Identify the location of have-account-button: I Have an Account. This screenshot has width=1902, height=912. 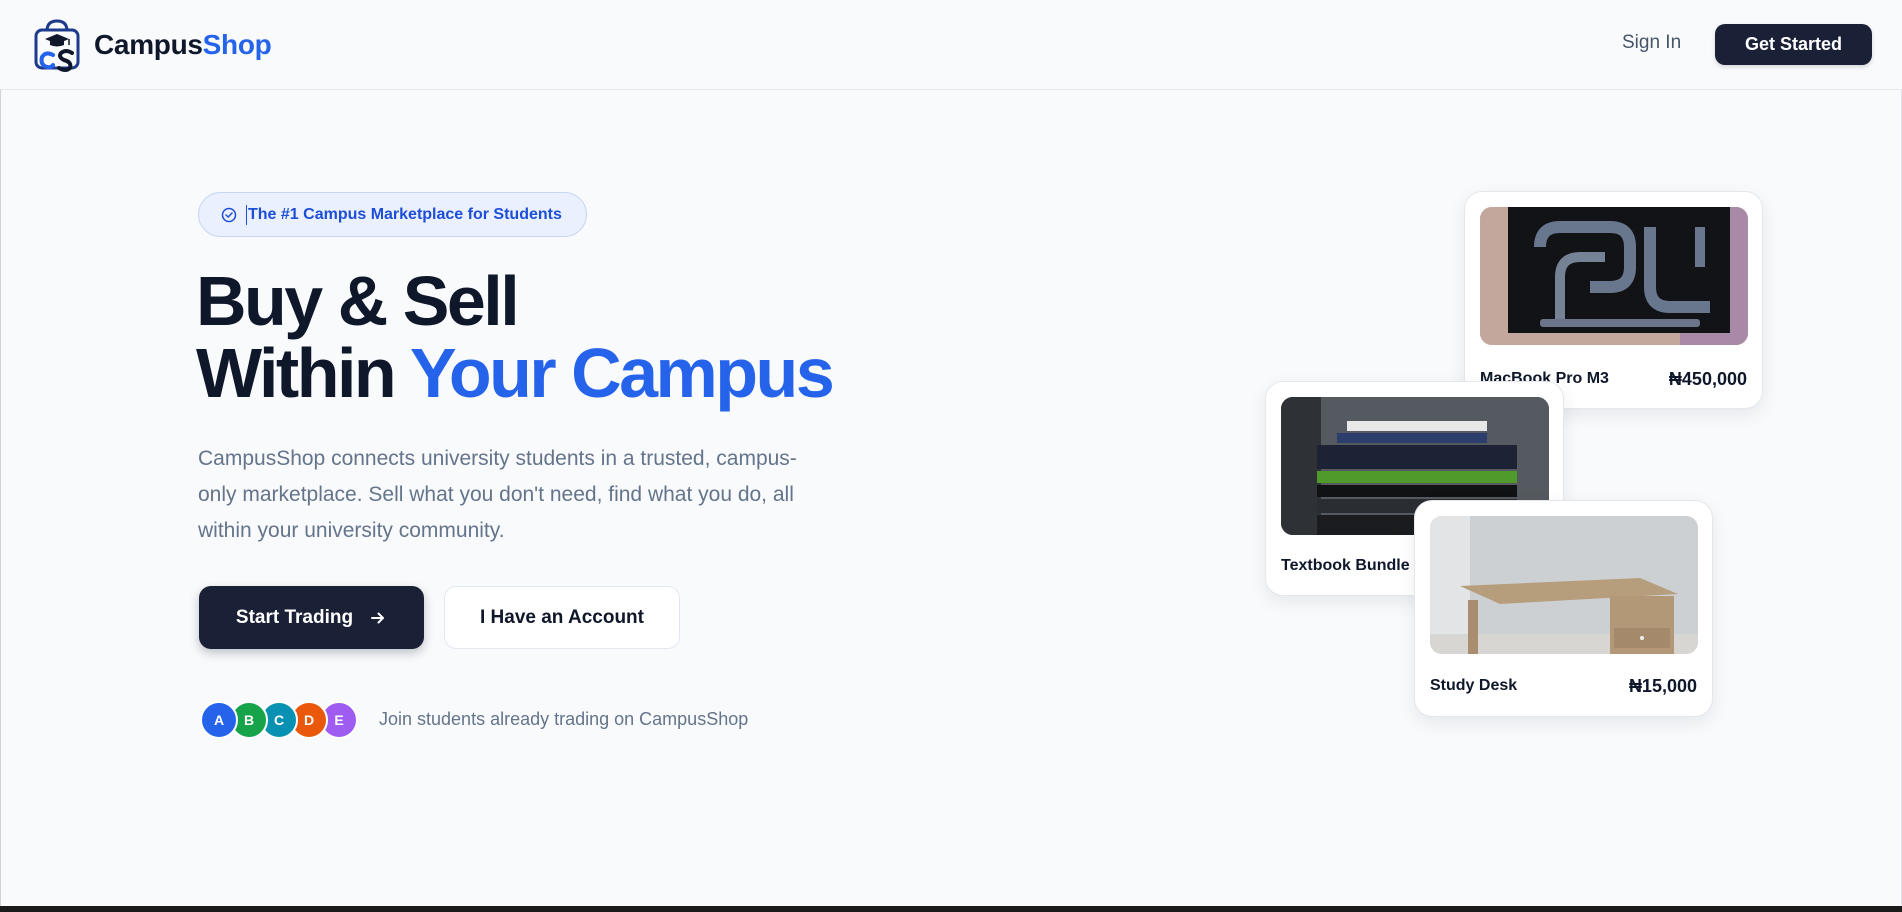
(562, 617).